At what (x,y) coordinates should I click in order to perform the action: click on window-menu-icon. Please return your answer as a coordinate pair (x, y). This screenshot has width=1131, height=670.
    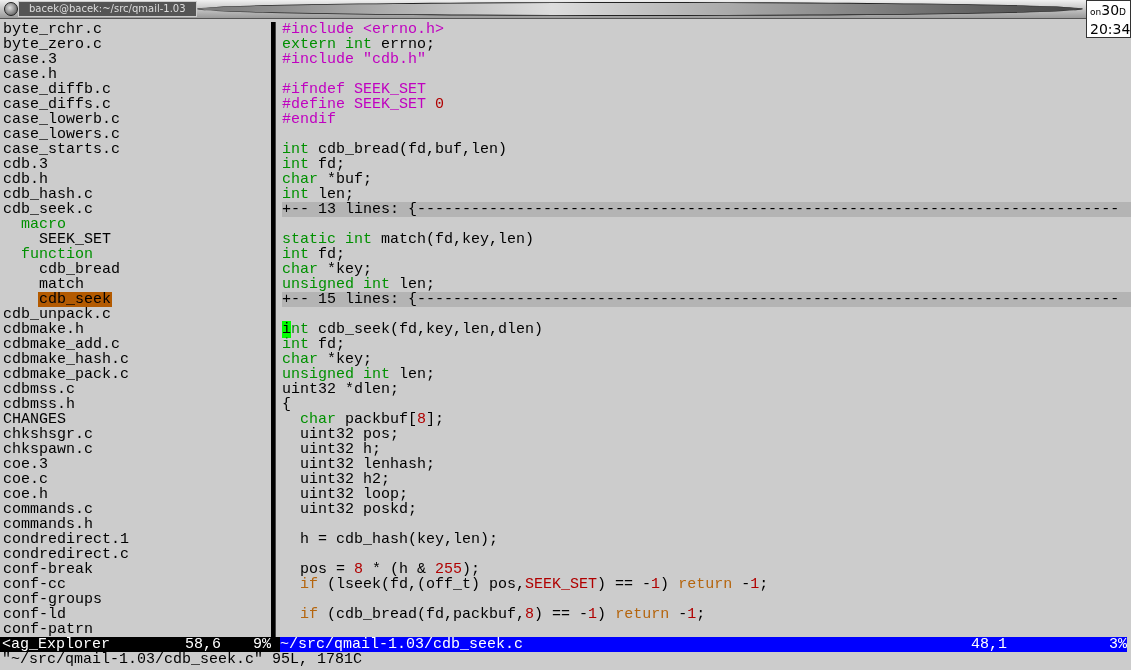
    Looking at the image, I should click on (11, 9).